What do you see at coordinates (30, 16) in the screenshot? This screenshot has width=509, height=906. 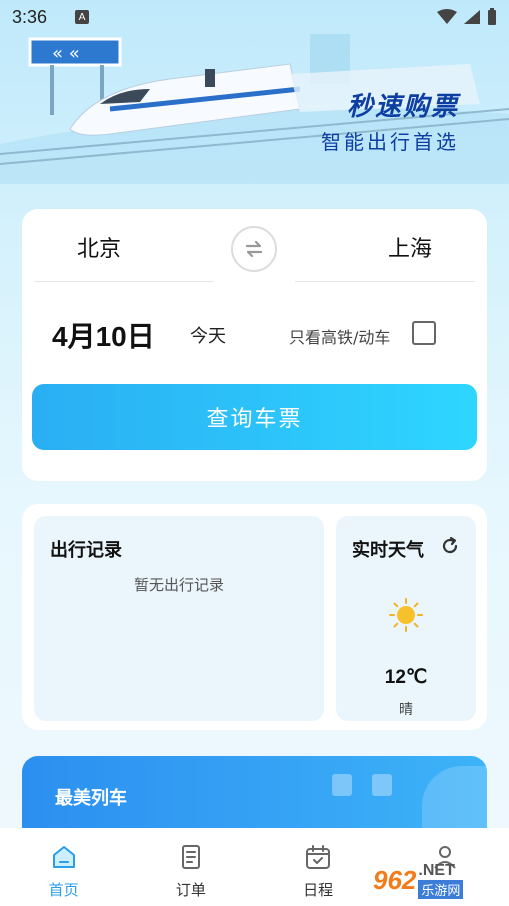 I see `status-time: 3:36` at bounding box center [30, 16].